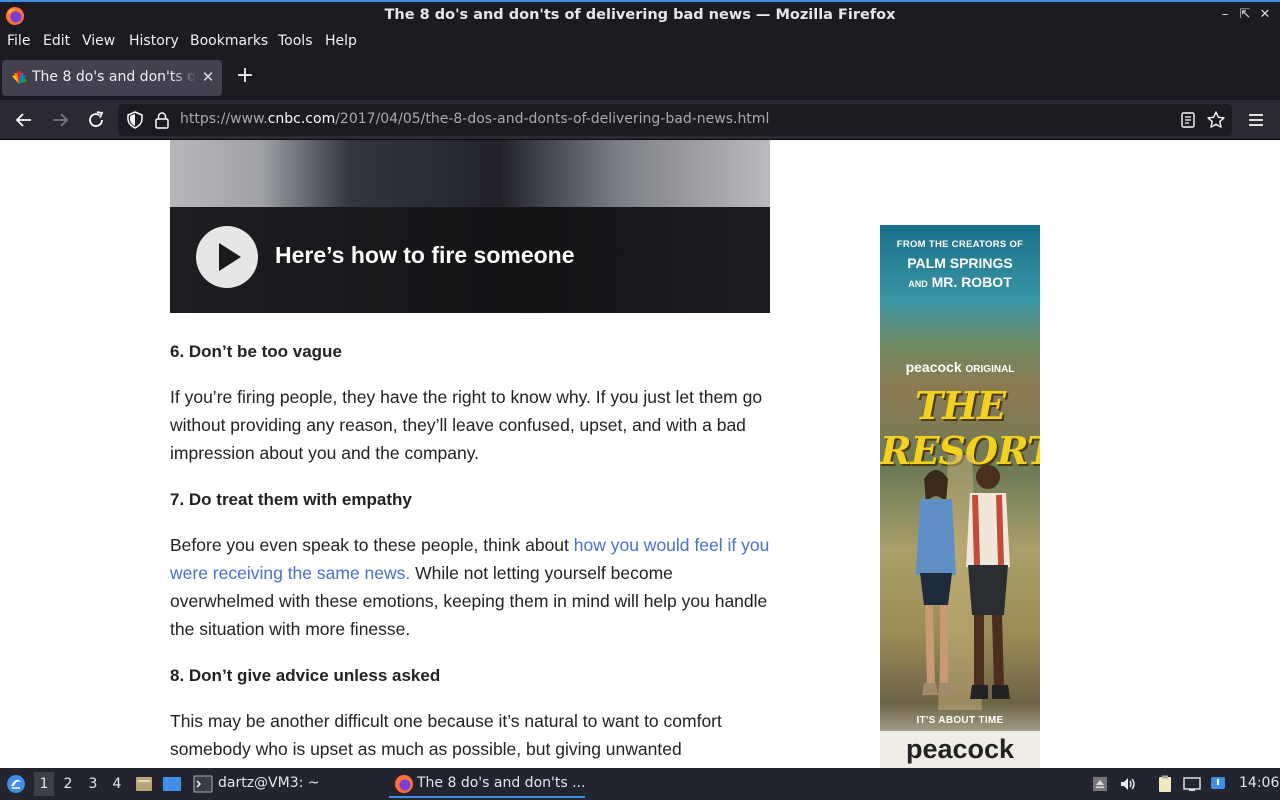  I want to click on taskbar-terminal: dartz@VM3: ~, so click(269, 783).